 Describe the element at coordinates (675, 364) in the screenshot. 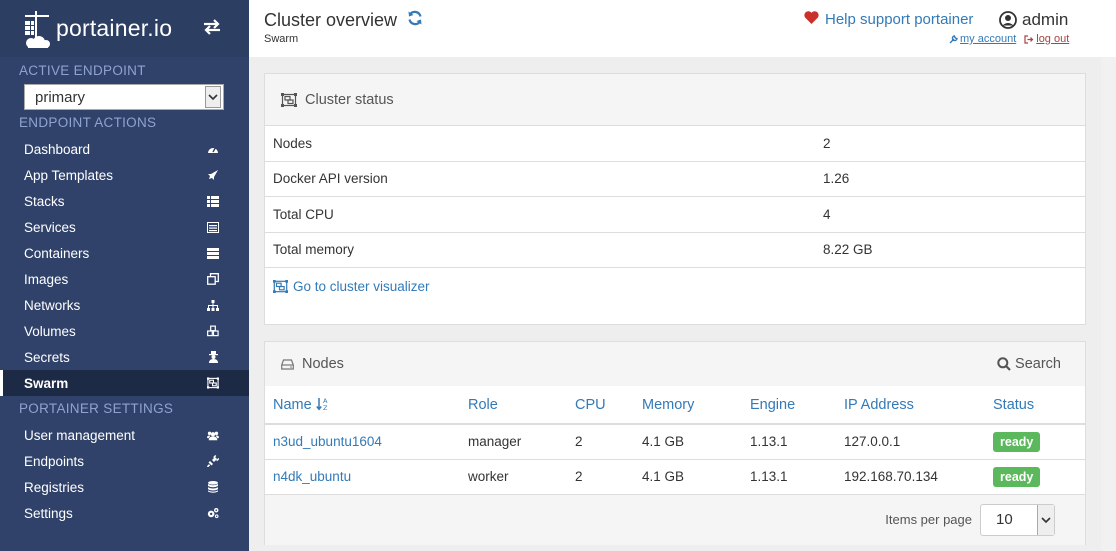

I see `nodes-header: Nodes Search` at that location.